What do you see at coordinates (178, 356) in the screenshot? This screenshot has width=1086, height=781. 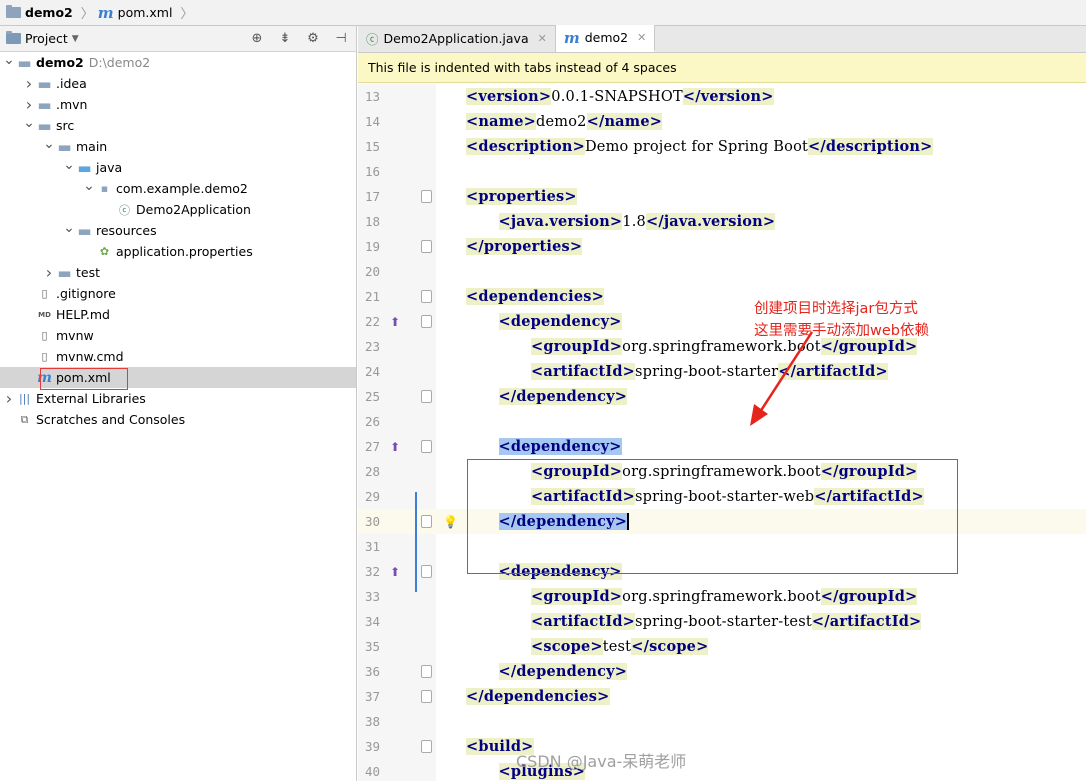 I see `tree-item: ▯ mvnw.cmd` at bounding box center [178, 356].